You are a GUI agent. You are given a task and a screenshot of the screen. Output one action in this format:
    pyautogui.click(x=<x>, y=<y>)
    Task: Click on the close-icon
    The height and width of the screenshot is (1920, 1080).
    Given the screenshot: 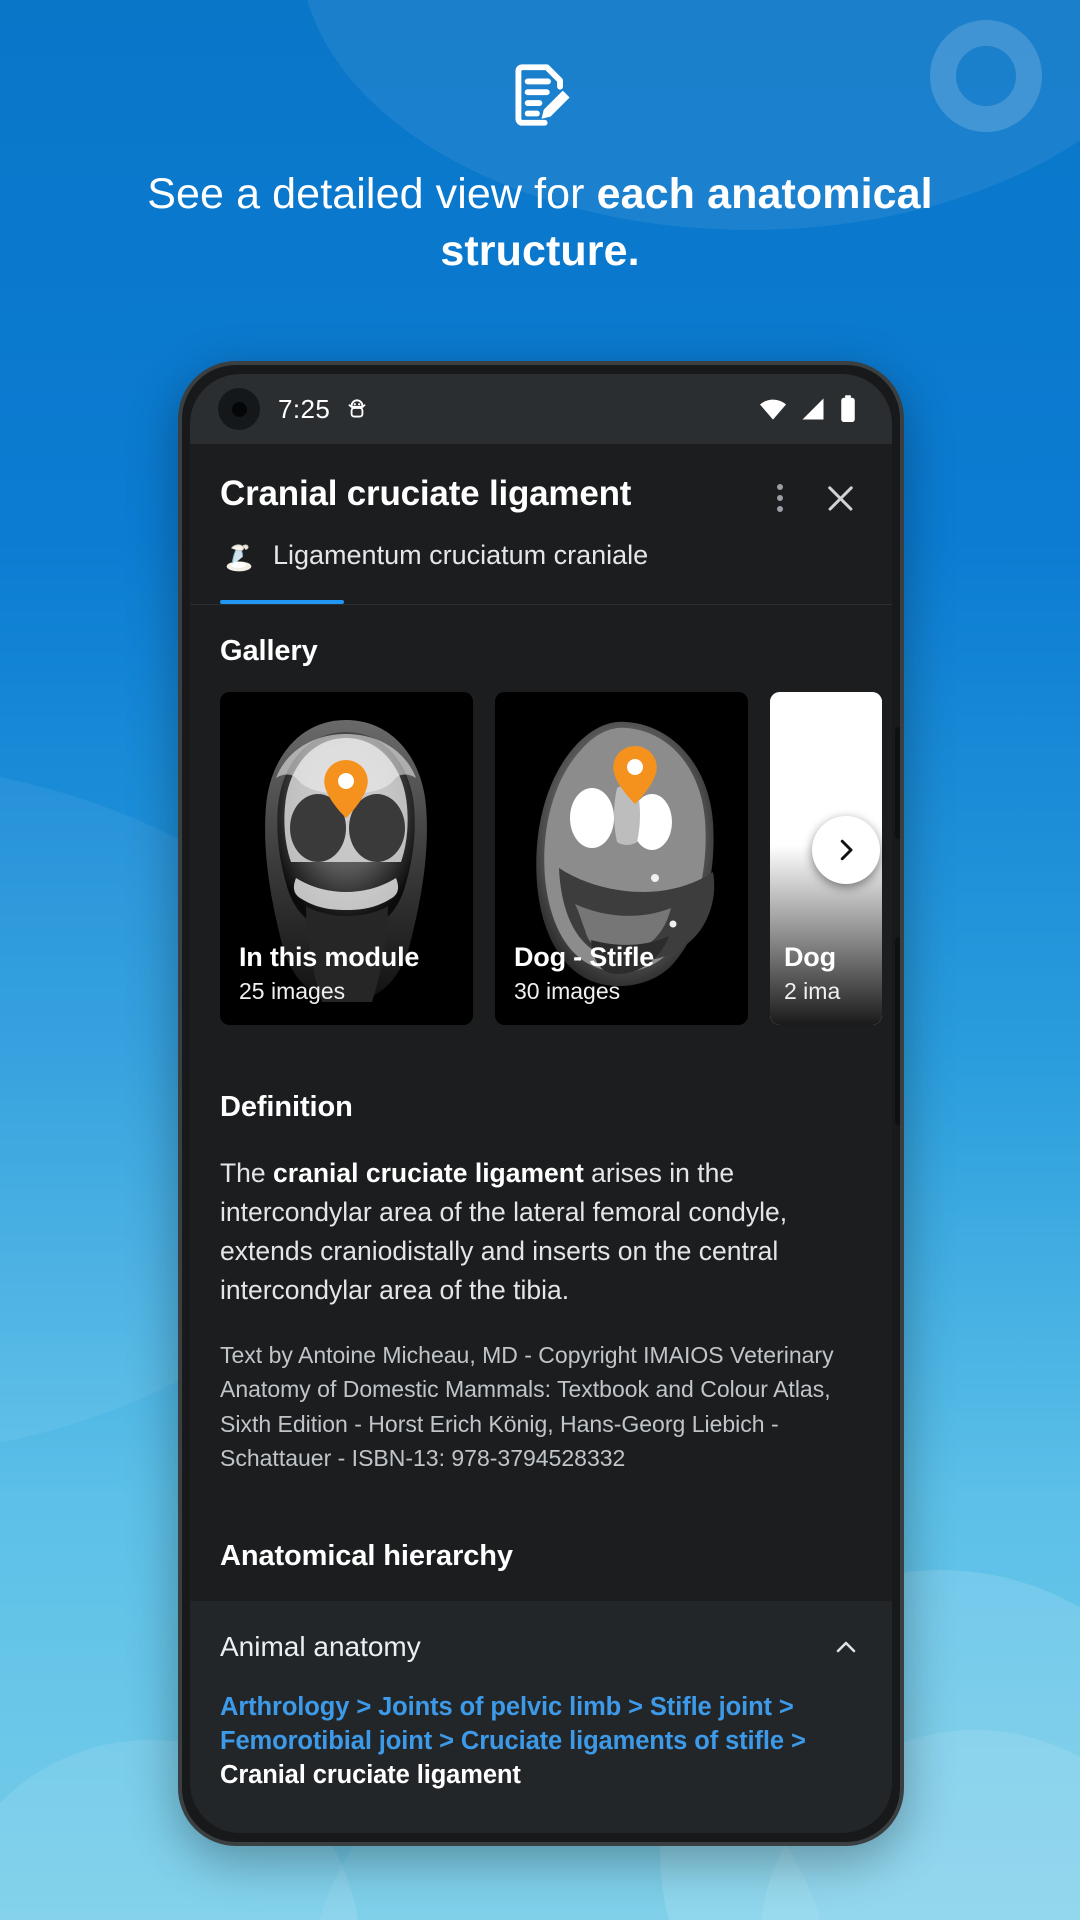 What is the action you would take?
    pyautogui.click(x=840, y=498)
    